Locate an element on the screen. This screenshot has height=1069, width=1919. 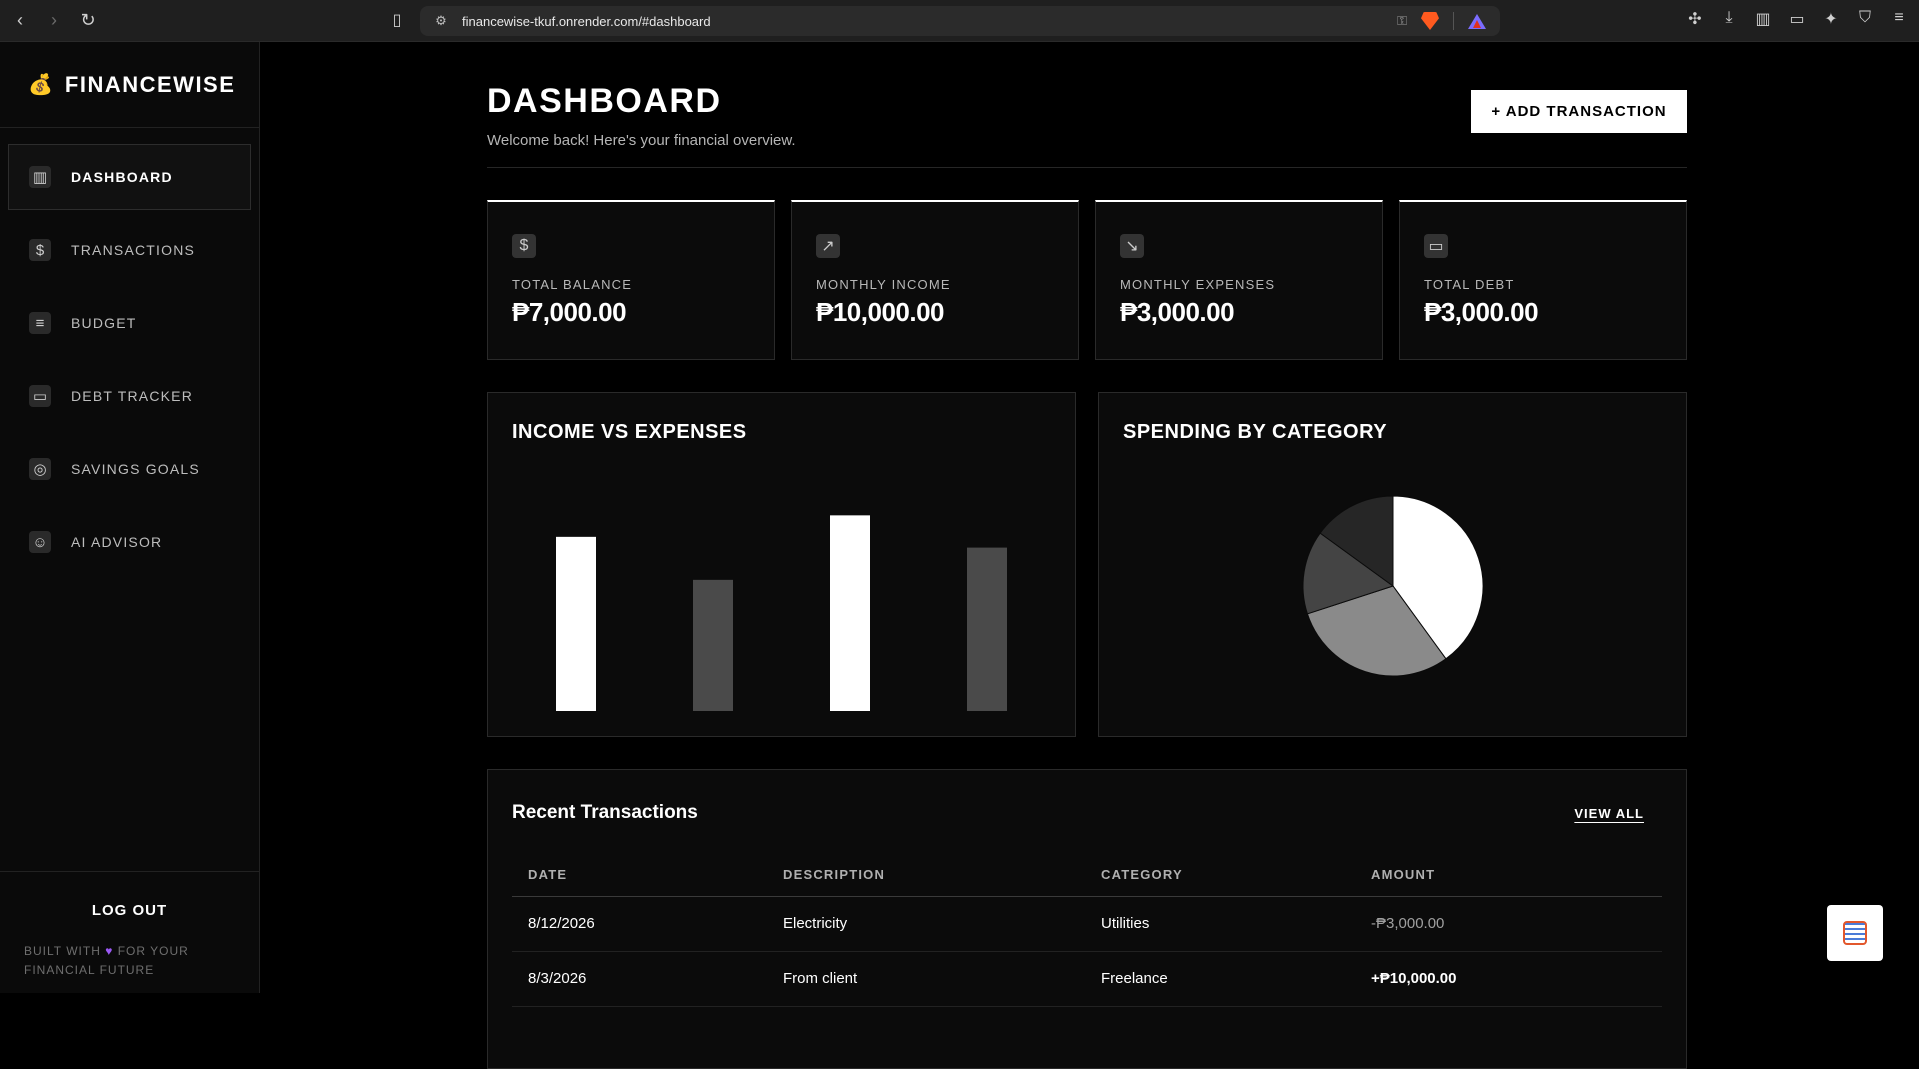
url-text: financewise-tkuf.onrender.com/#dashboard is located at coordinates (929, 21).